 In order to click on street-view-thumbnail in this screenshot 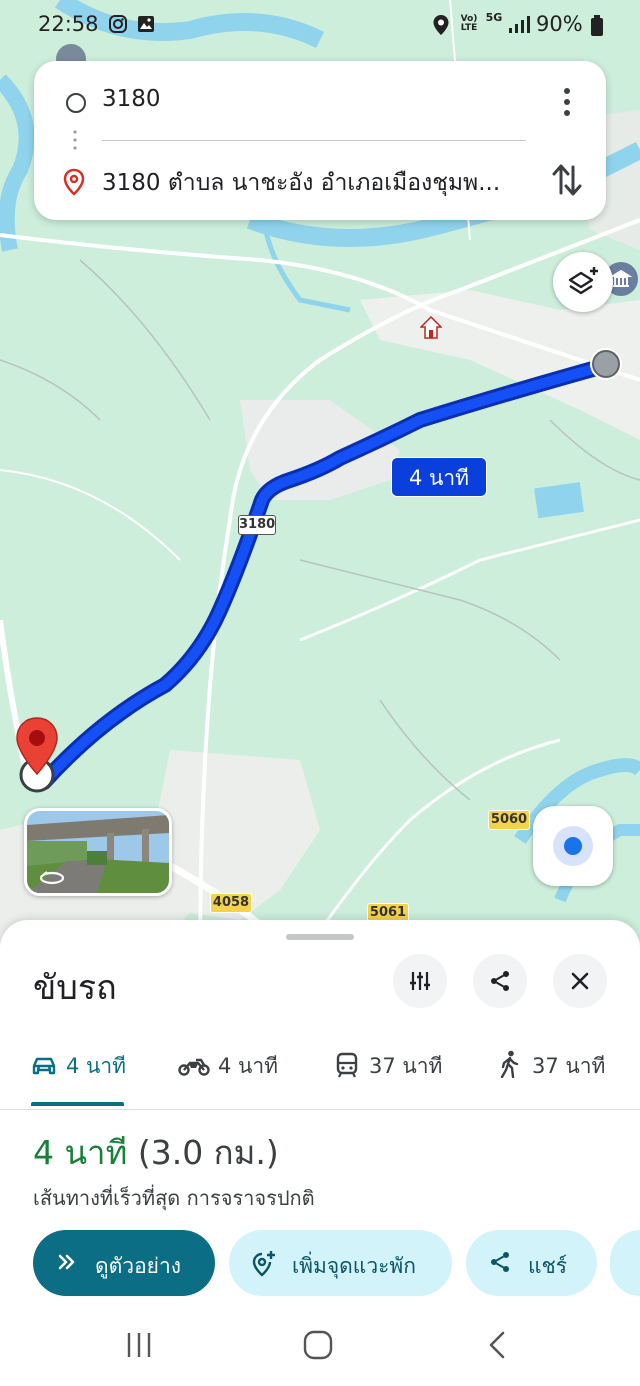, I will do `click(98, 852)`.